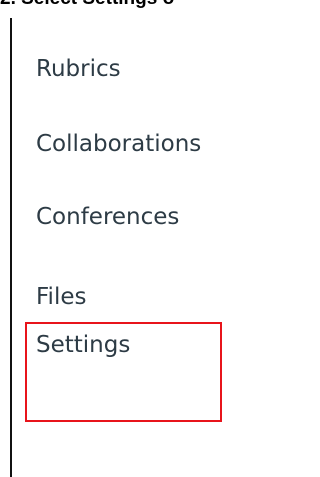 The height and width of the screenshot is (477, 320). What do you see at coordinates (123, 372) in the screenshot?
I see `settings-highlight-box` at bounding box center [123, 372].